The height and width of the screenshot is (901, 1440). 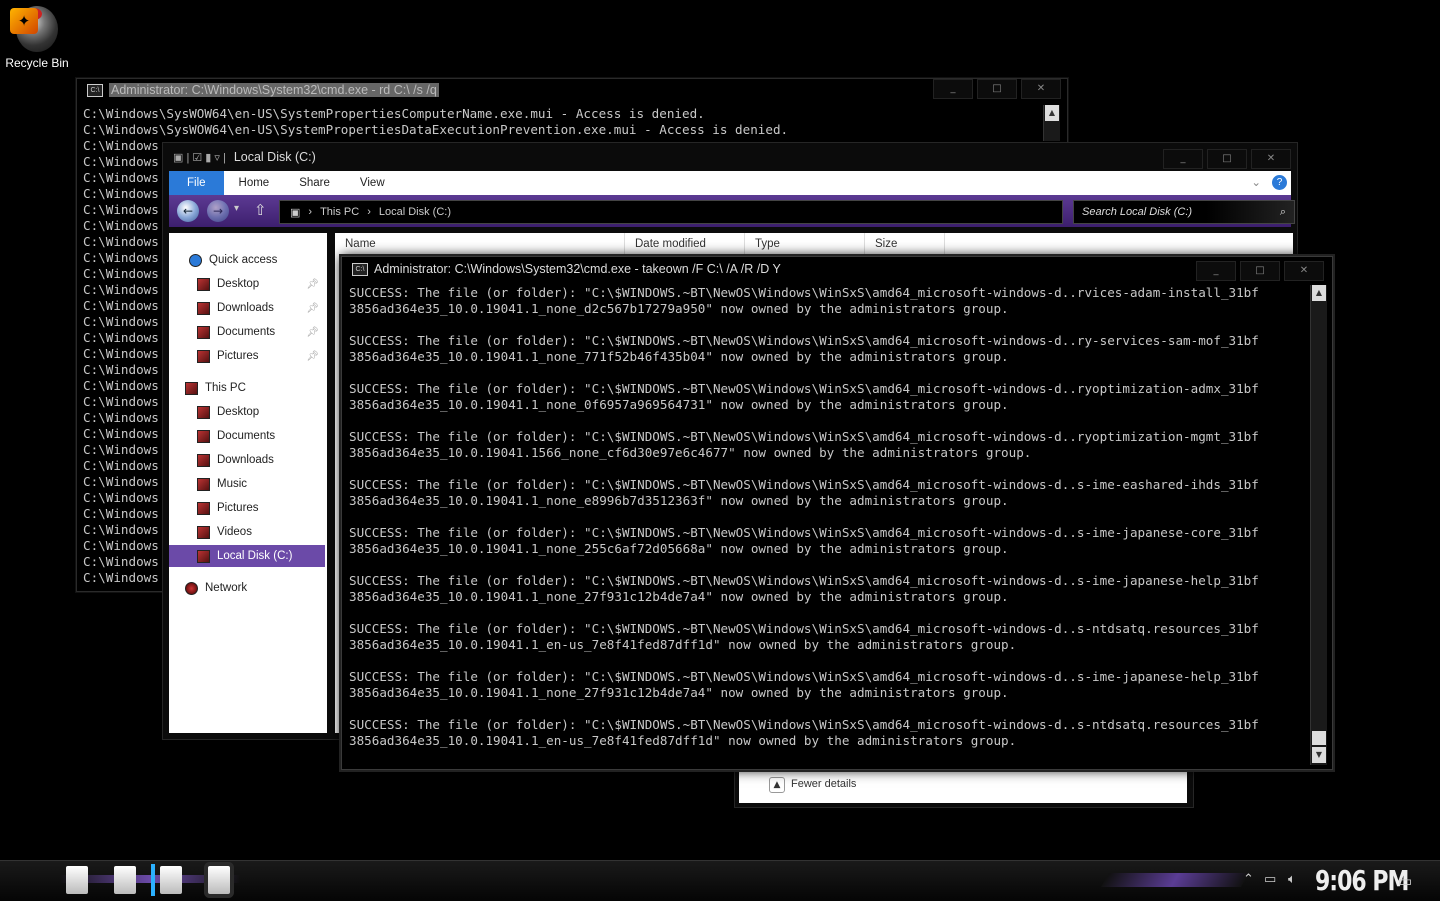 What do you see at coordinates (1318, 525) in the screenshot?
I see `cmd-scrollbar: ▲ ▼` at bounding box center [1318, 525].